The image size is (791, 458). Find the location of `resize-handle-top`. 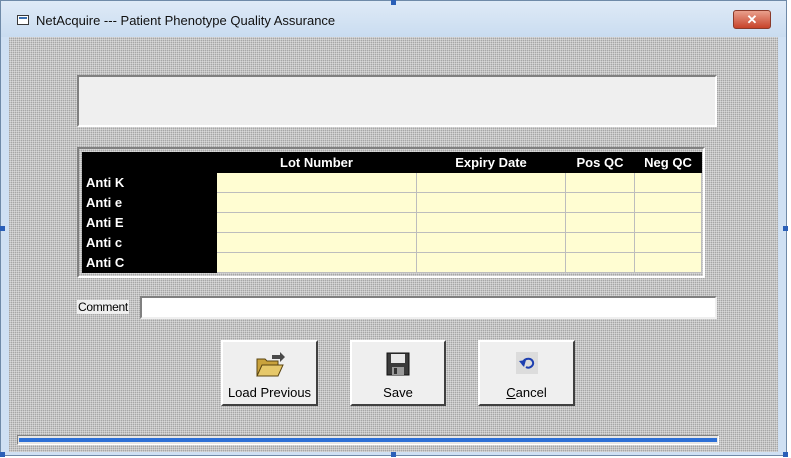

resize-handle-top is located at coordinates (393, 2).